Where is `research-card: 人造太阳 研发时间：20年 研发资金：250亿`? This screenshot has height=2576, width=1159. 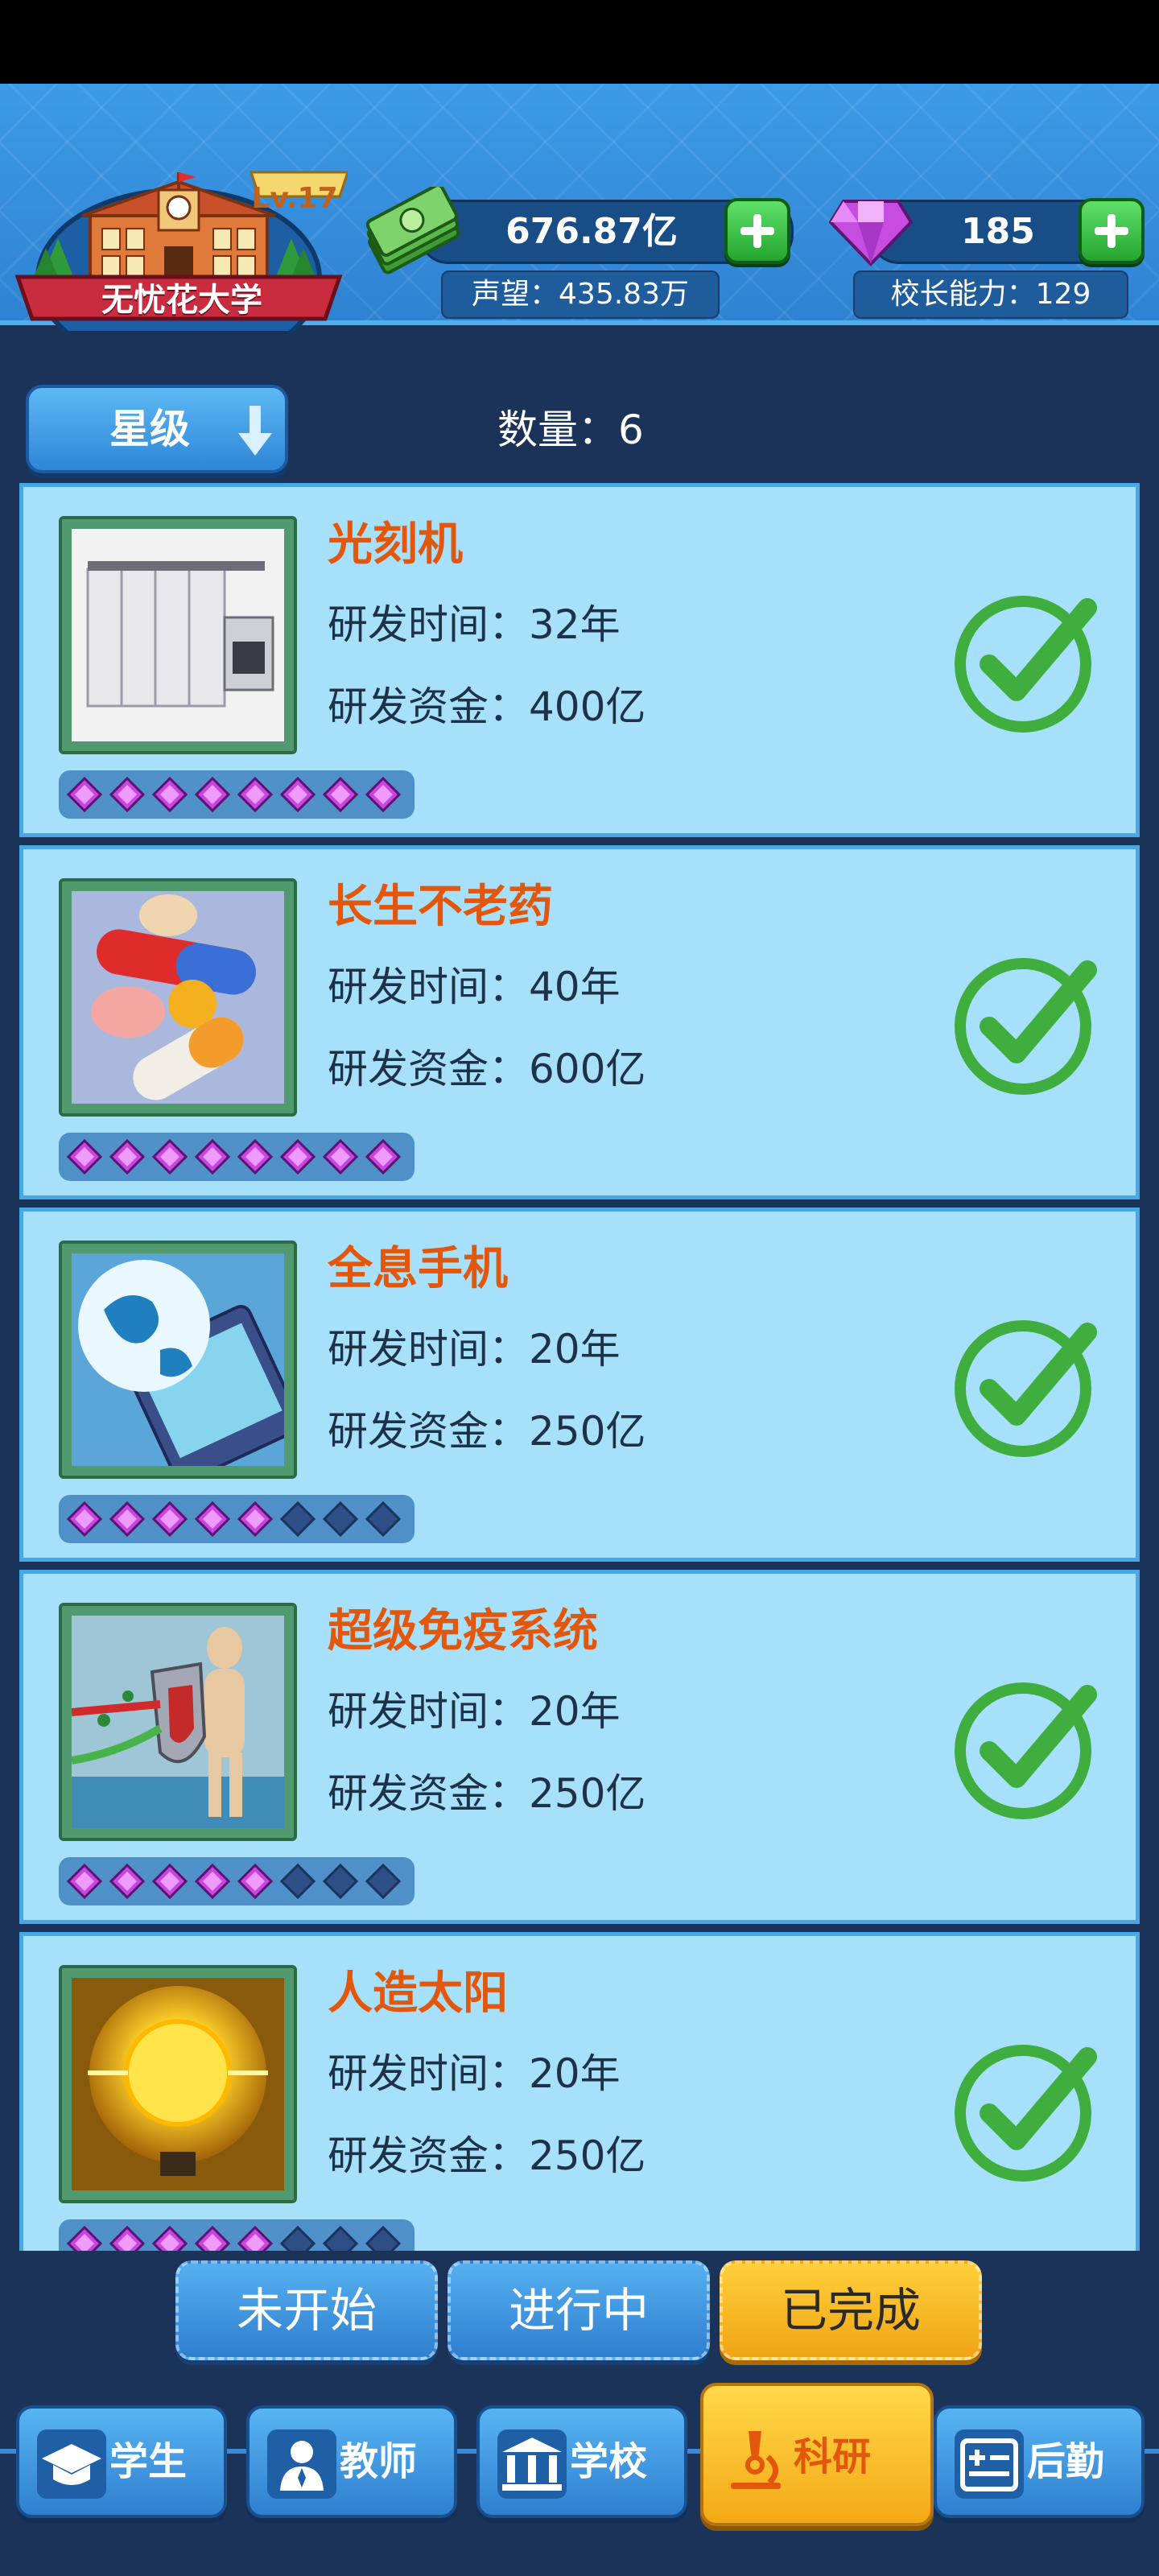 research-card: 人造太阳 研发时间：20年 研发资金：250亿 is located at coordinates (579, 2091).